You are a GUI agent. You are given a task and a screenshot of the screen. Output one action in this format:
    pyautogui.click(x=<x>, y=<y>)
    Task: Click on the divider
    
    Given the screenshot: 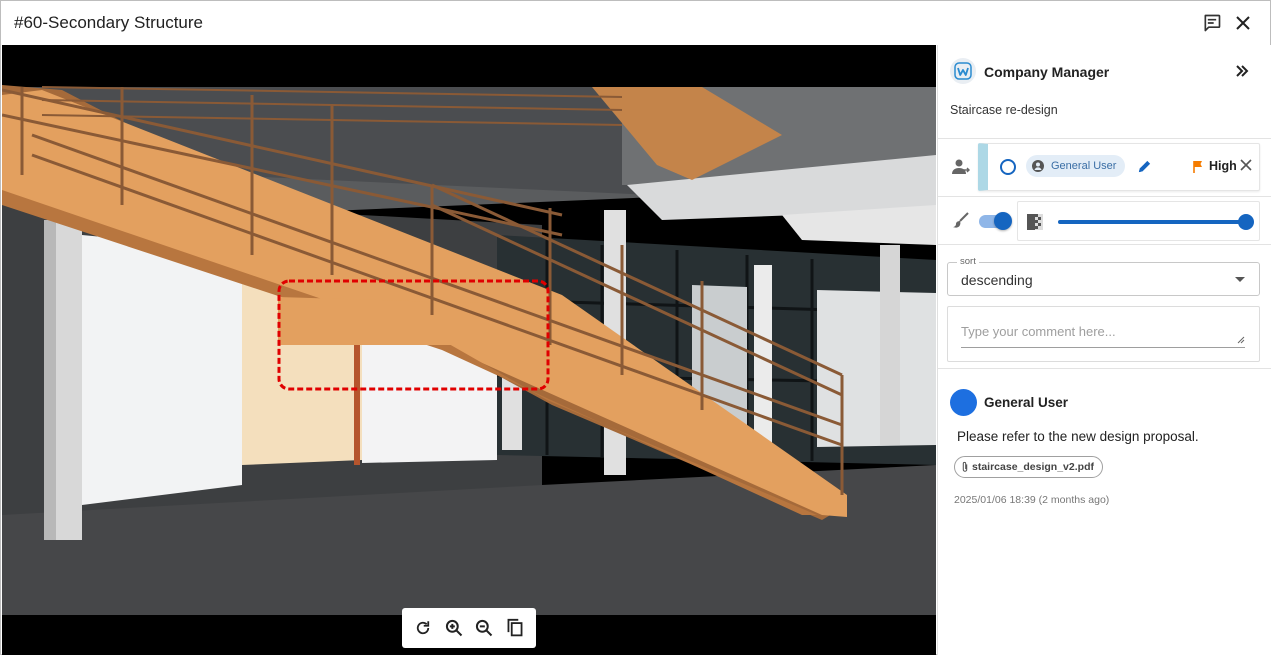 What is the action you would take?
    pyautogui.click(x=1104, y=368)
    